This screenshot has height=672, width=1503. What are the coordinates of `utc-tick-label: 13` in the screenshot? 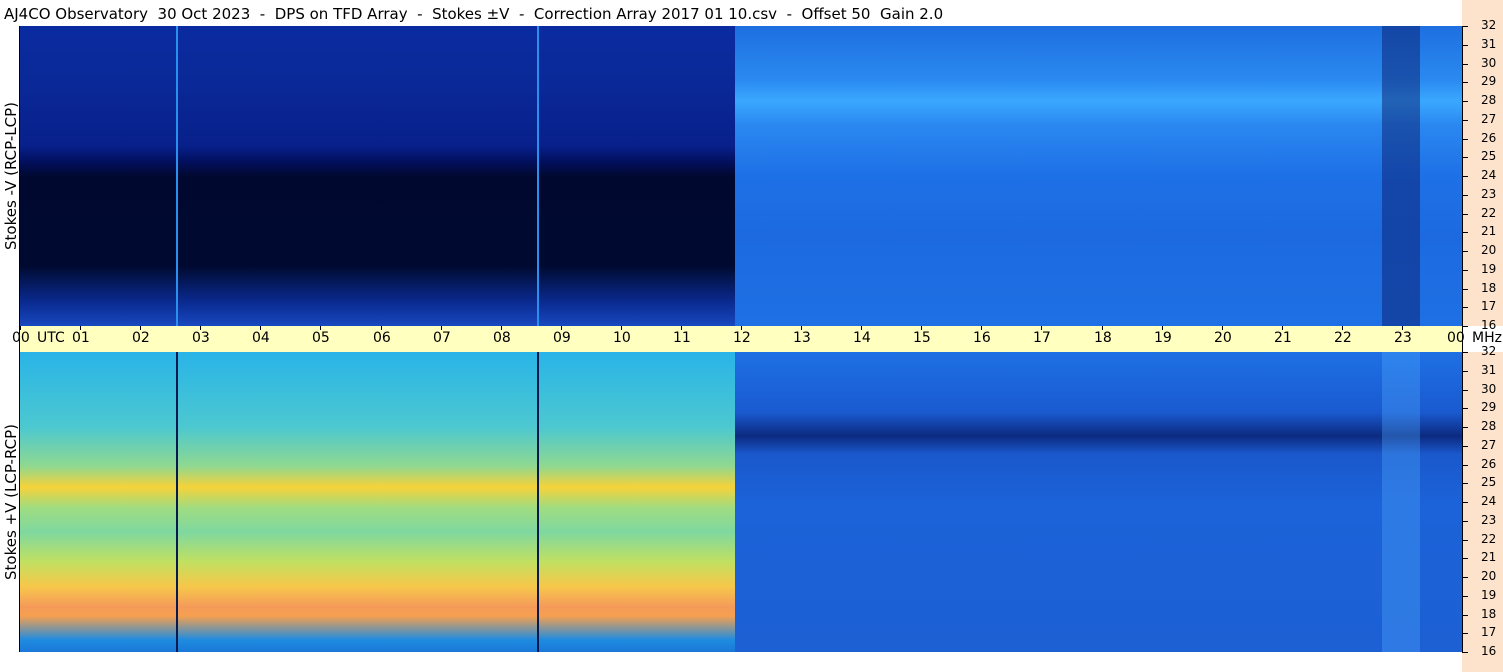 It's located at (802, 338).